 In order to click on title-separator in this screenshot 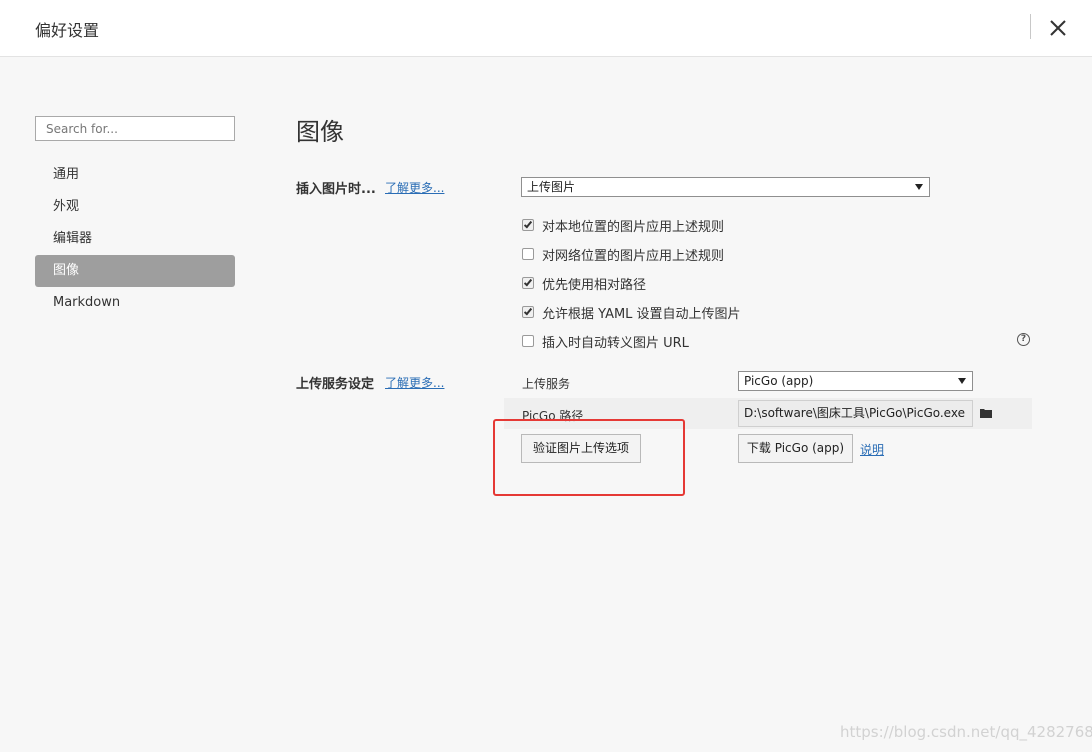, I will do `click(1030, 26)`.